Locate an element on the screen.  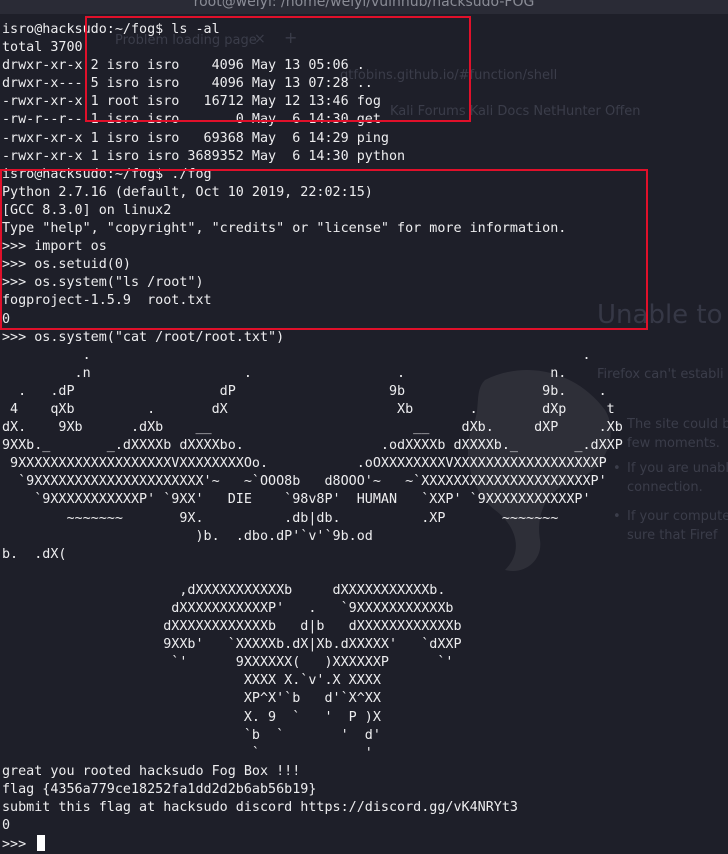
terminal-line: isro@hacksudo:~/fog$ ./fog is located at coordinates (107, 174).